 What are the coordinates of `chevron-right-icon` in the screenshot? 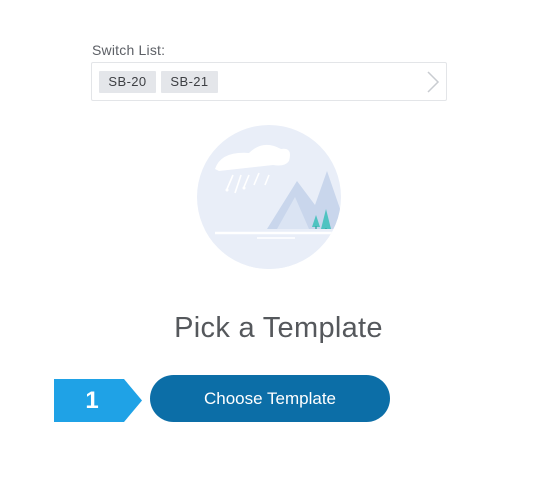 It's located at (433, 82).